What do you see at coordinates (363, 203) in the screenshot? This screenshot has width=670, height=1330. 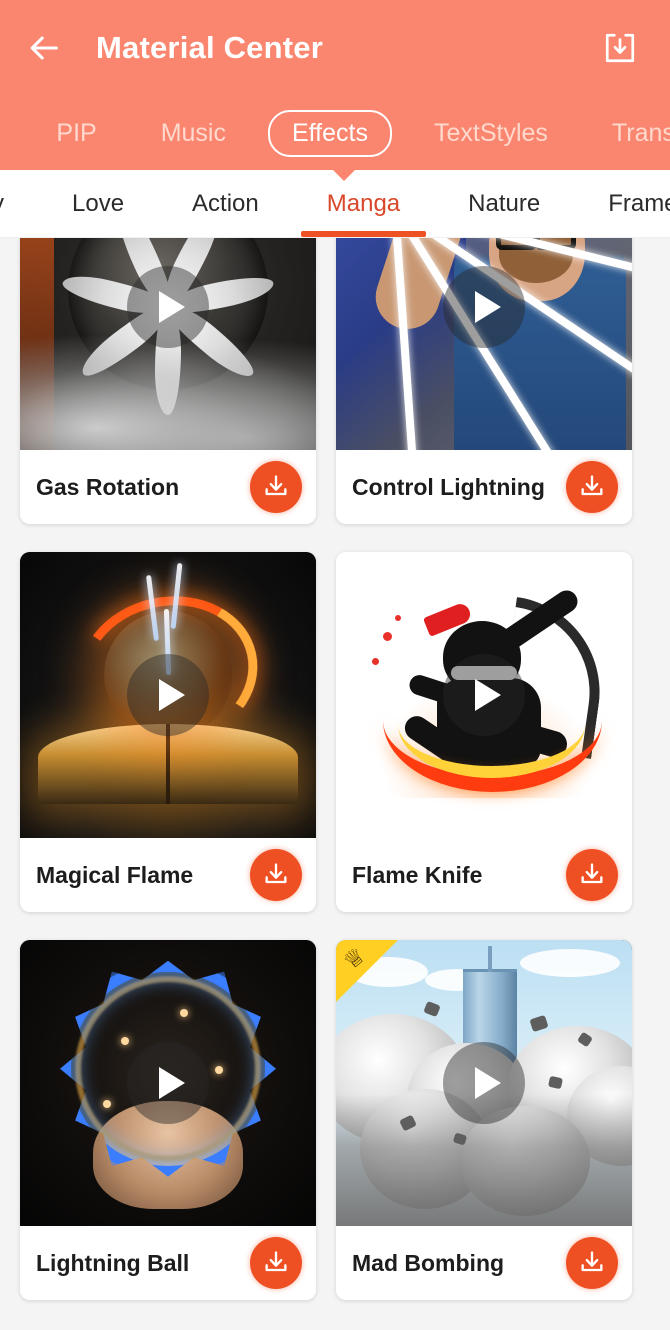 I see `category-manga: Manga` at bounding box center [363, 203].